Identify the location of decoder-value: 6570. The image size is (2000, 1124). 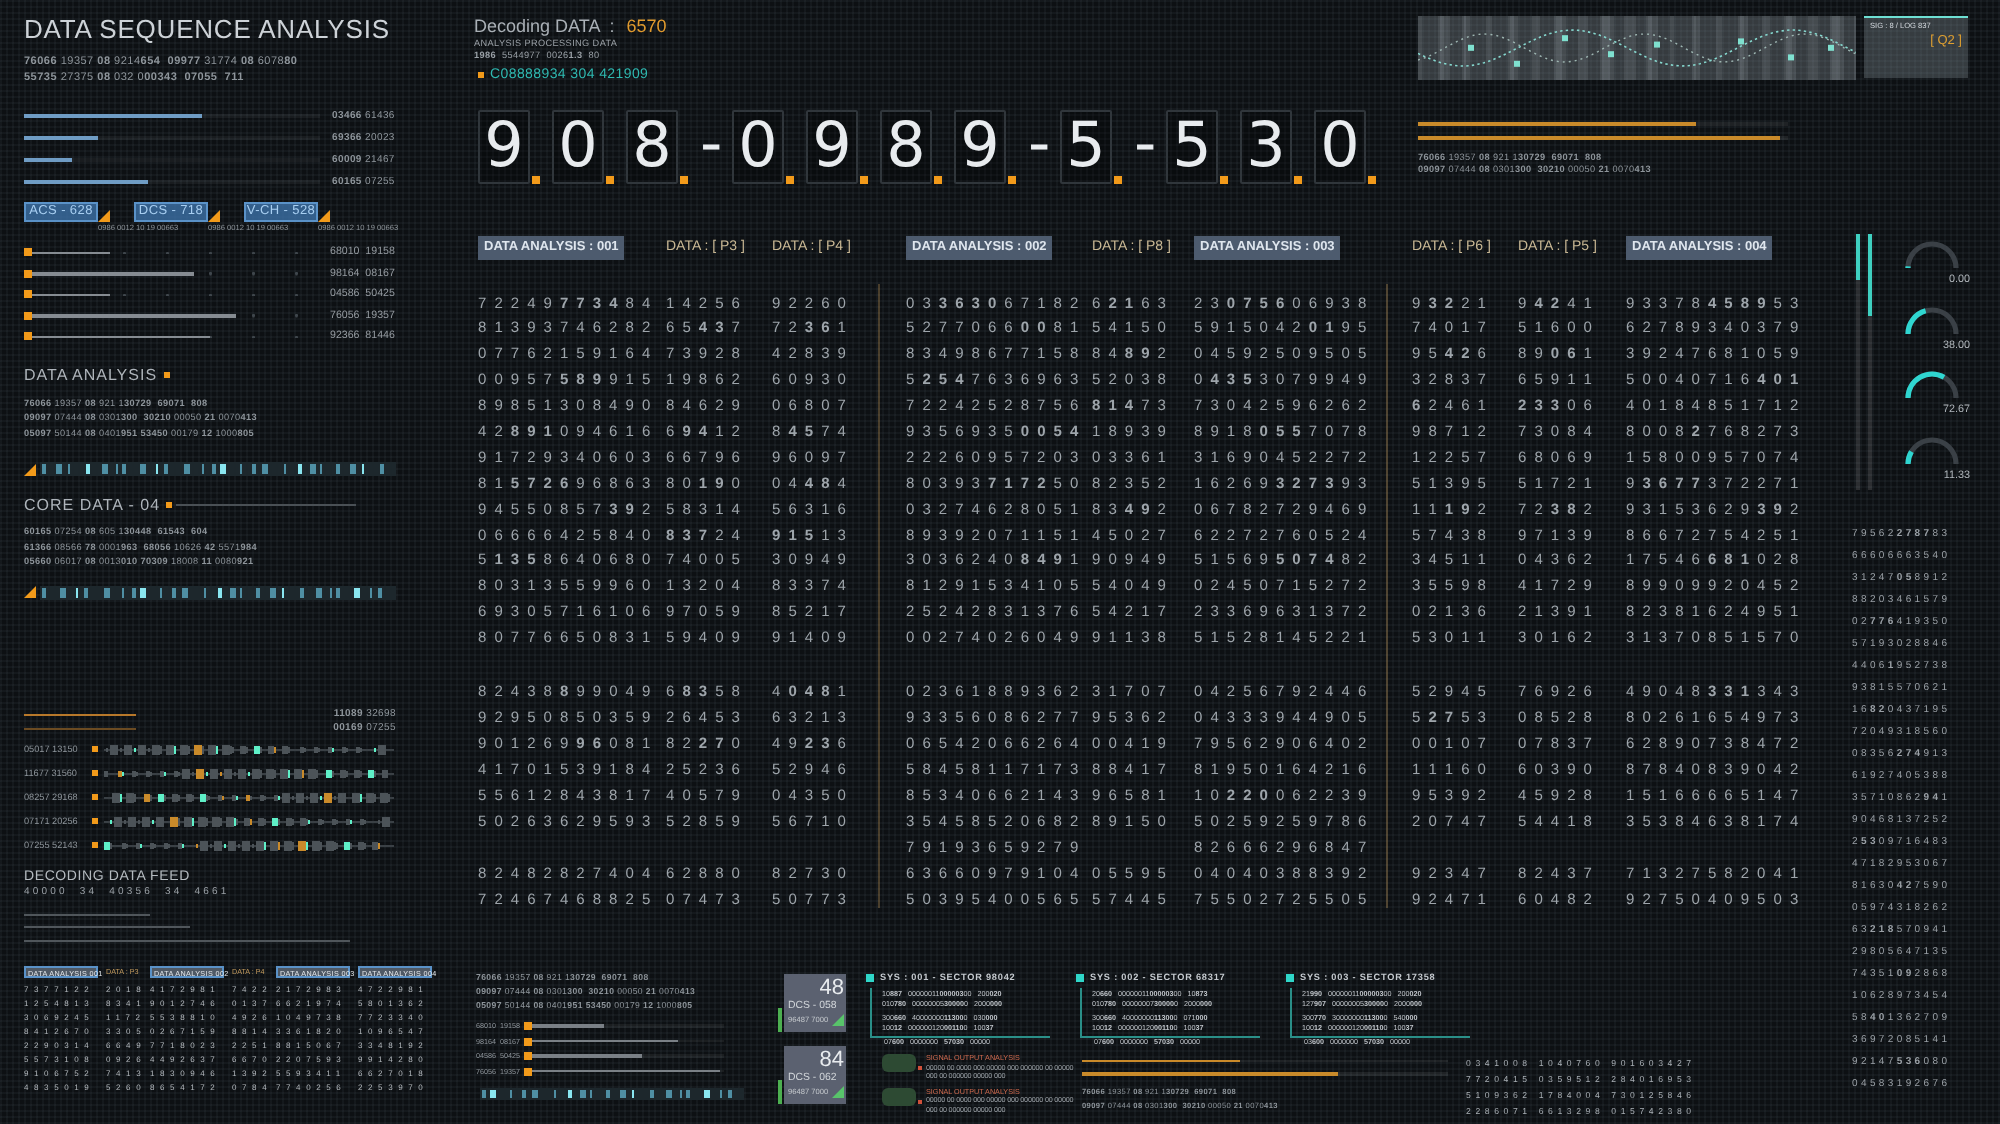
(646, 27).